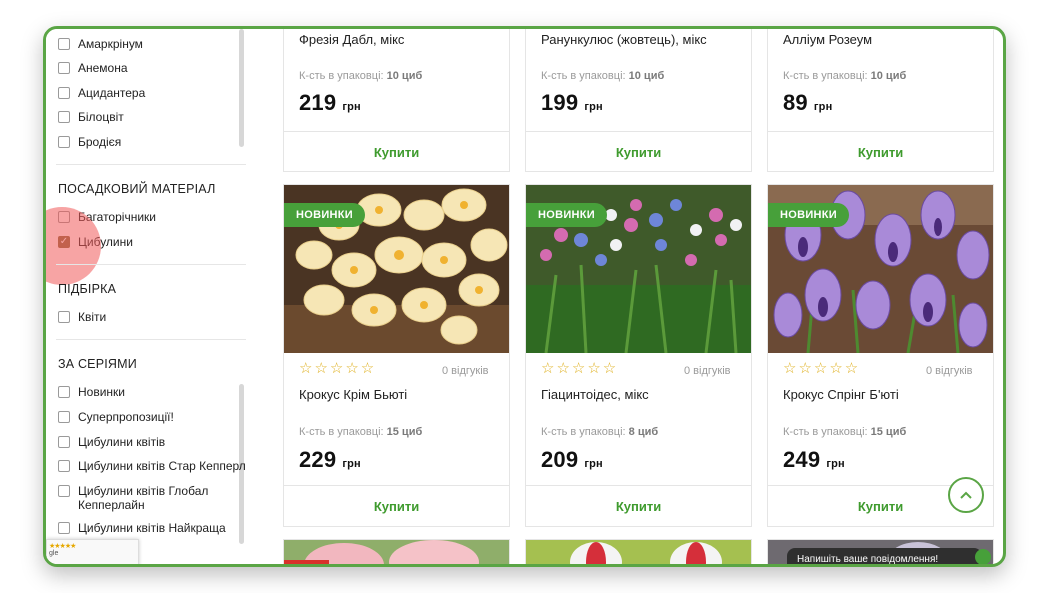 The height and width of the screenshot is (593, 1050). I want to click on filter-label: Білоцвіт, so click(101, 117).